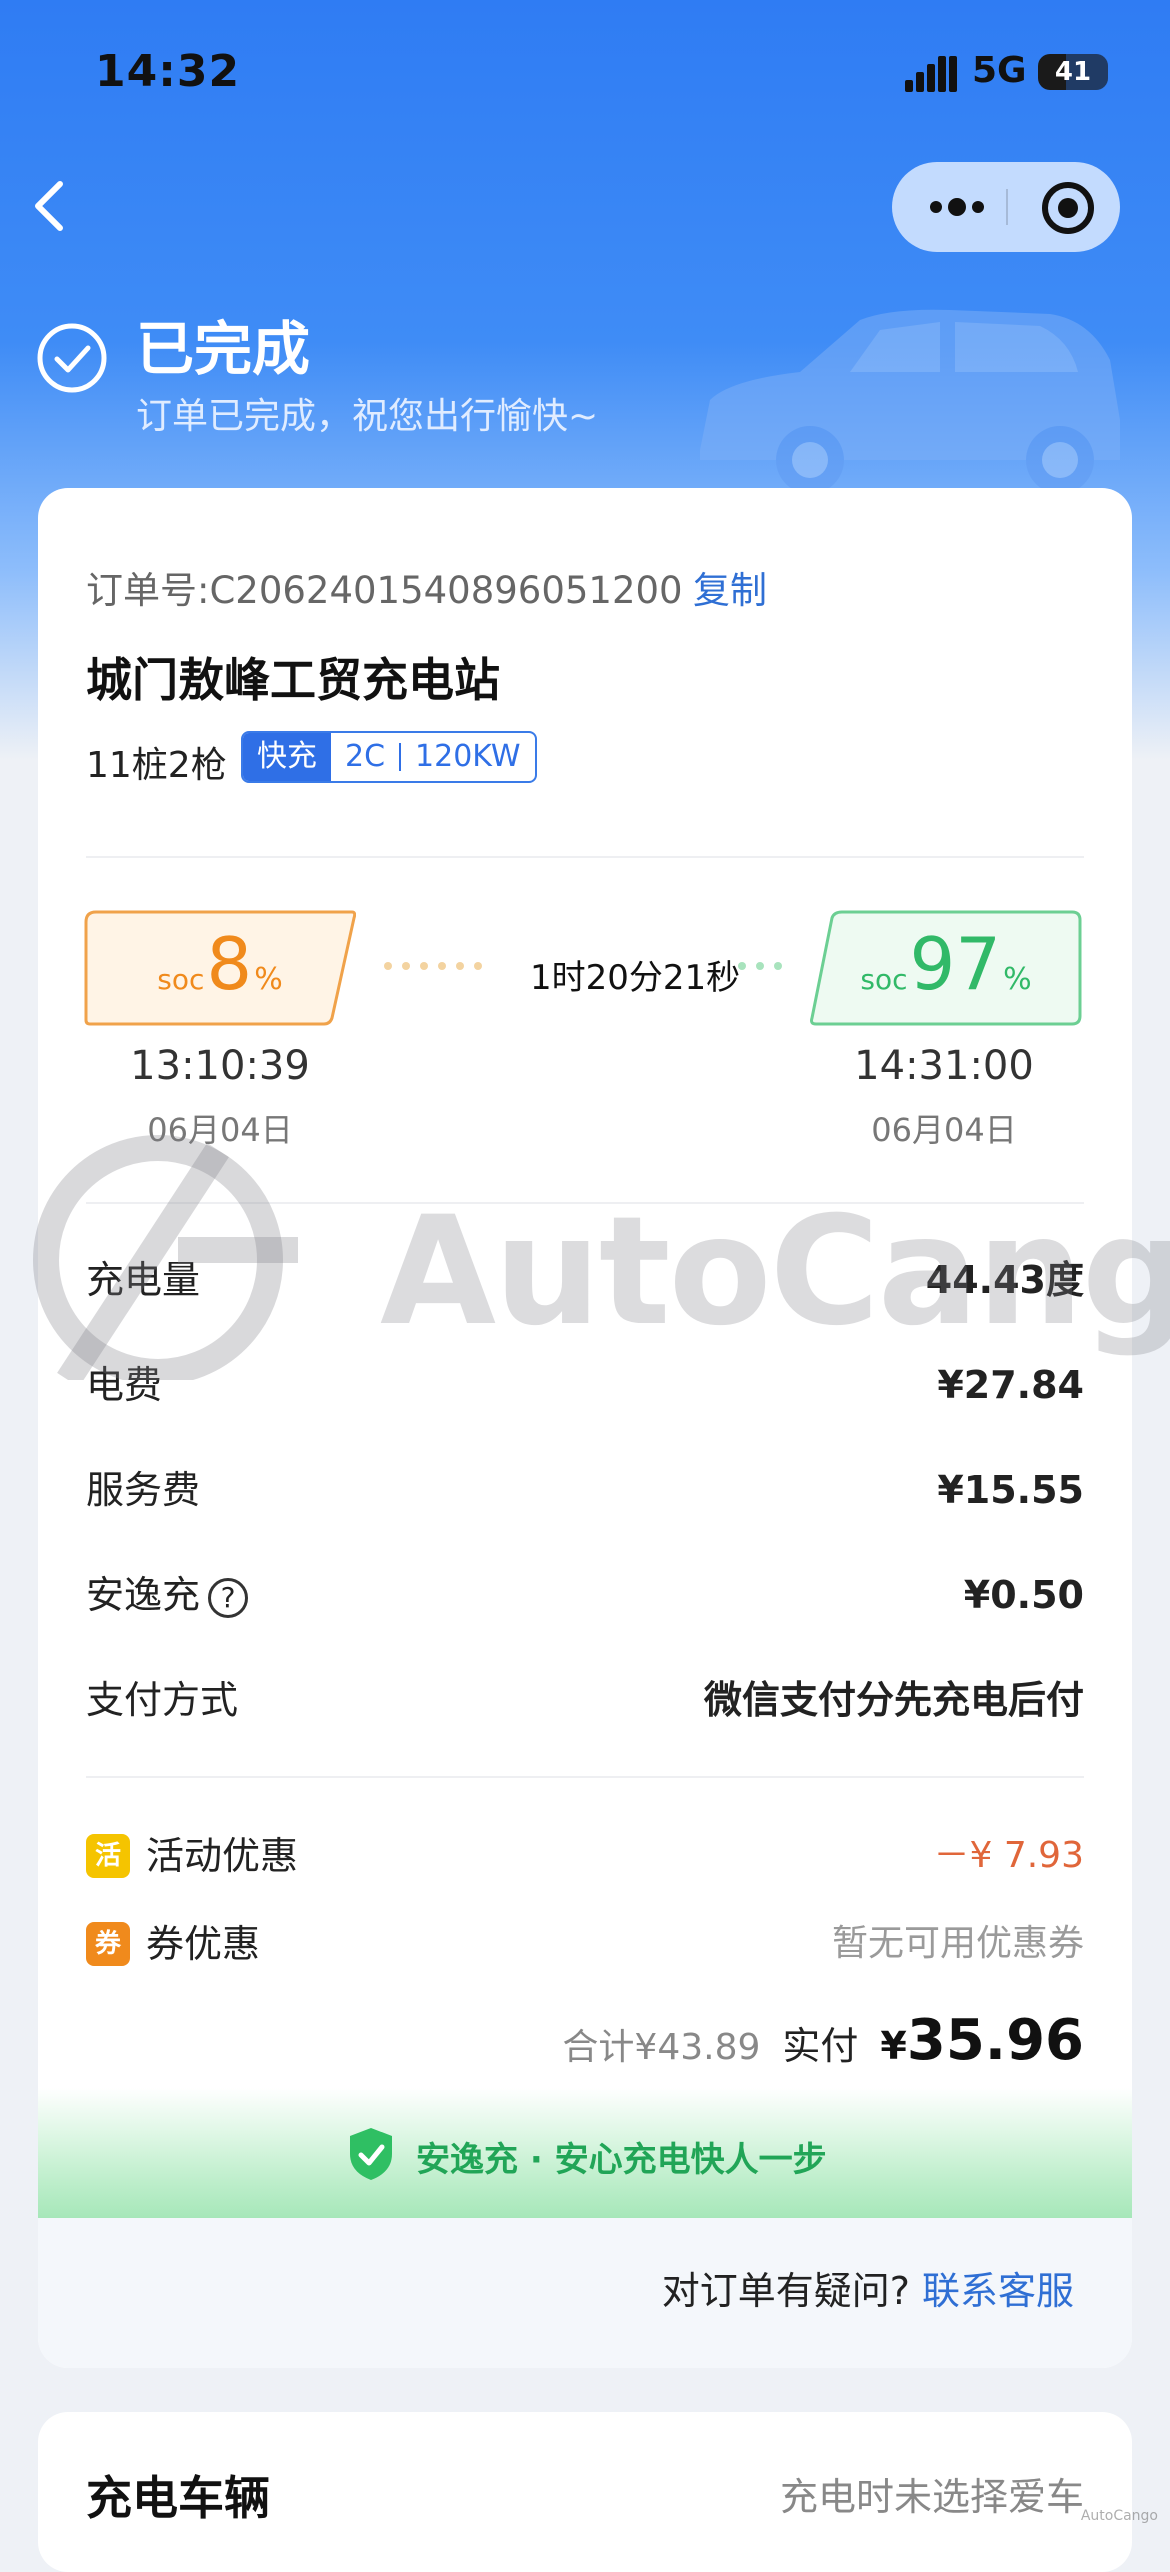 This screenshot has height=2572, width=1170. I want to click on progress-dots-end, so click(760, 967).